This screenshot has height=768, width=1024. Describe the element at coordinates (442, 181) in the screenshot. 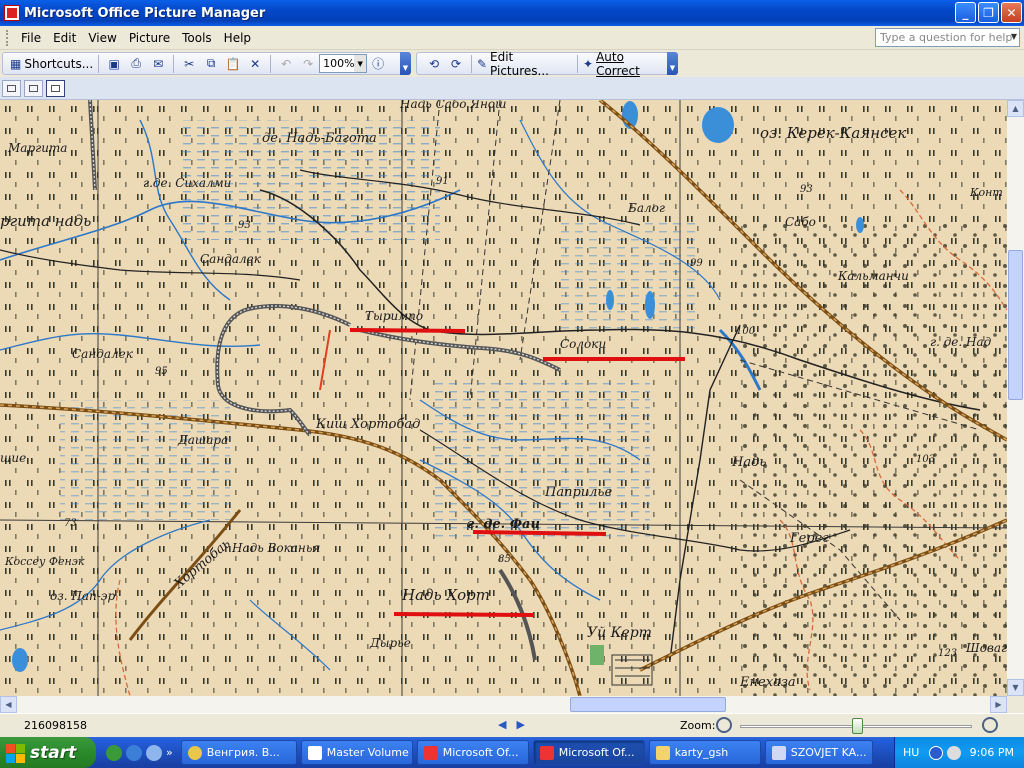

I see `map-label: 91` at that location.